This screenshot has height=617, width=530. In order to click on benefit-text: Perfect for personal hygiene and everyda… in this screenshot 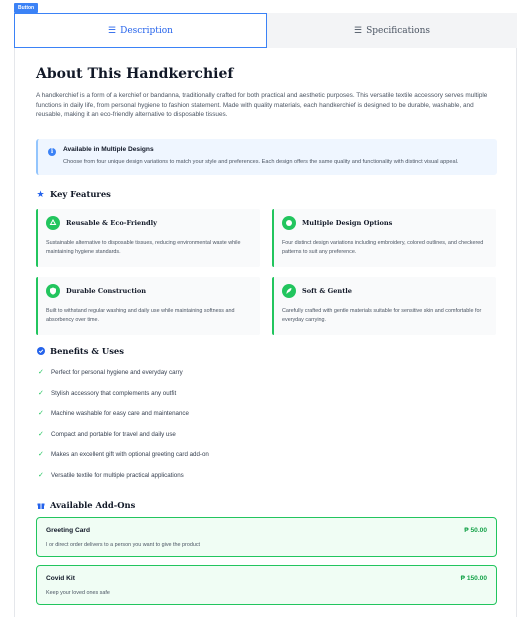, I will do `click(117, 372)`.